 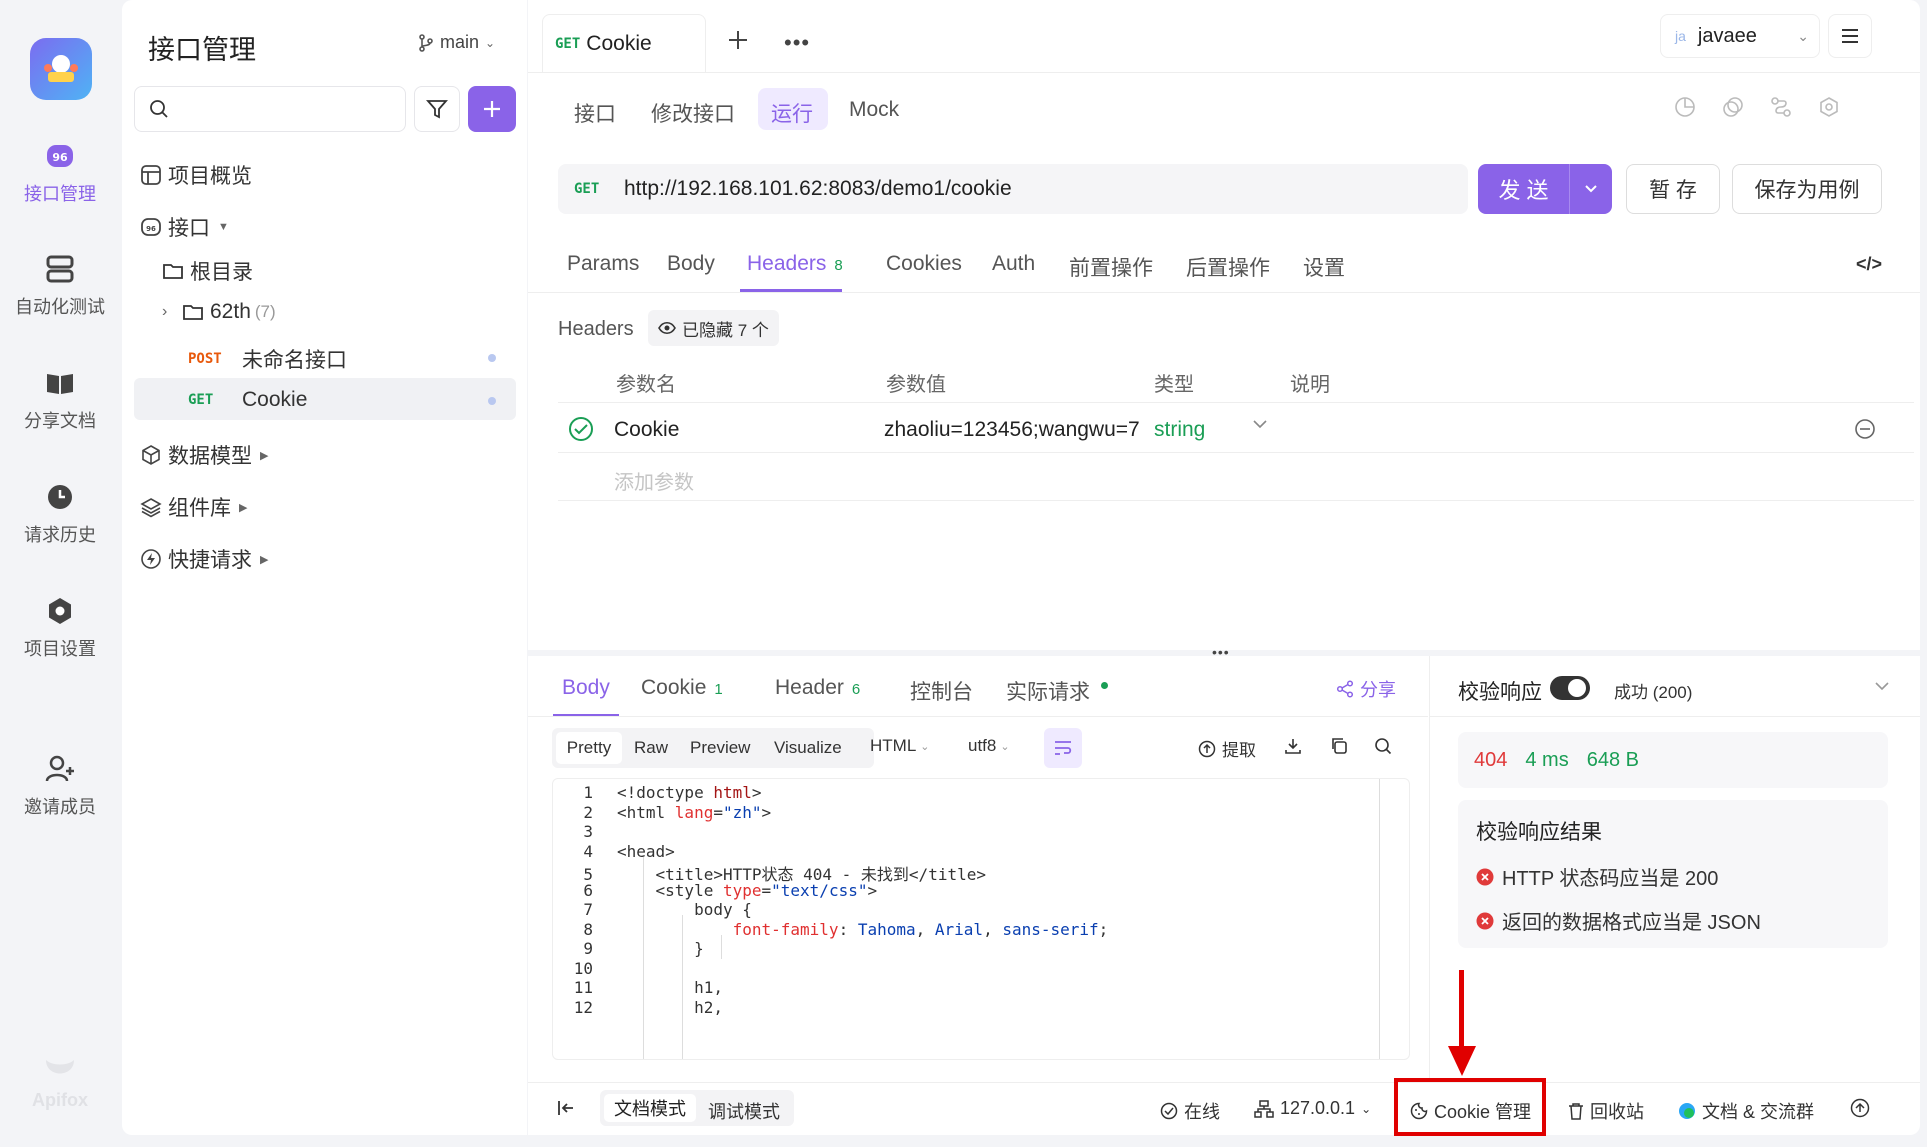 I want to click on encoding-select: utf8 ⌄, so click(x=989, y=746).